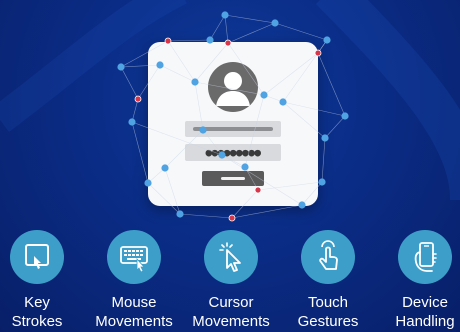  I want to click on feature-label: Cursor Movements, so click(231, 312).